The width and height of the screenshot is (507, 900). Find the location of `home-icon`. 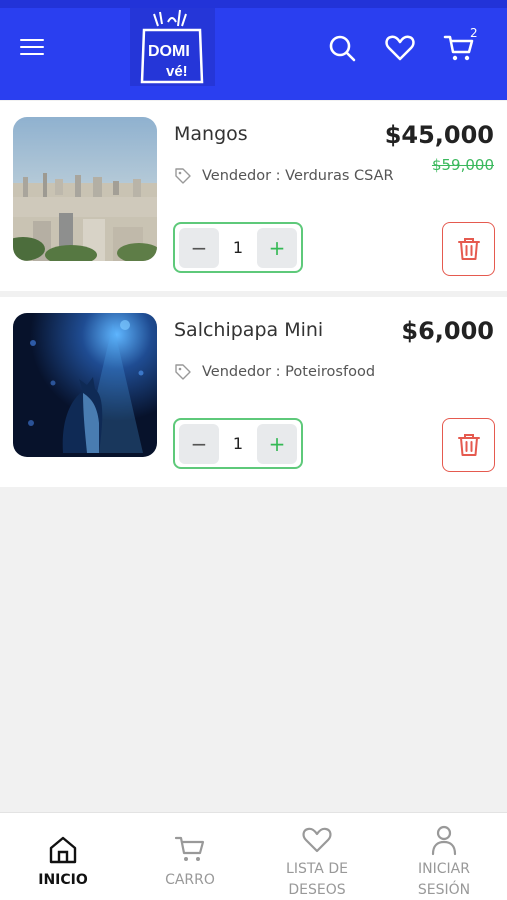

home-icon is located at coordinates (63, 850).